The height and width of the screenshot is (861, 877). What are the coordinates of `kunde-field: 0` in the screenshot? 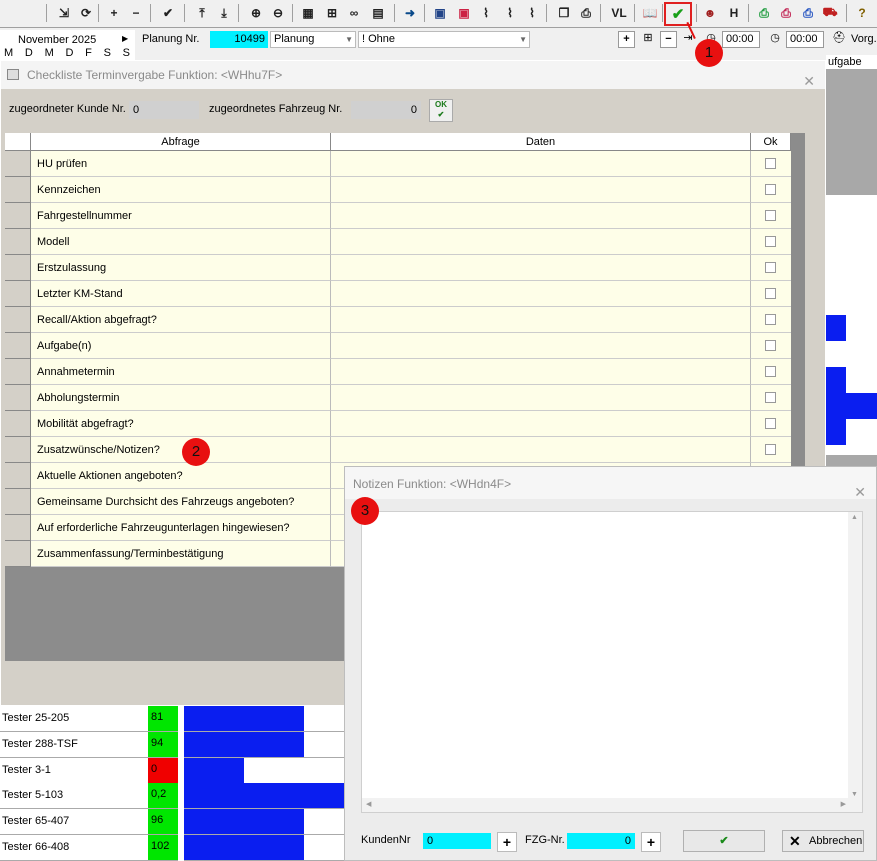 It's located at (164, 110).